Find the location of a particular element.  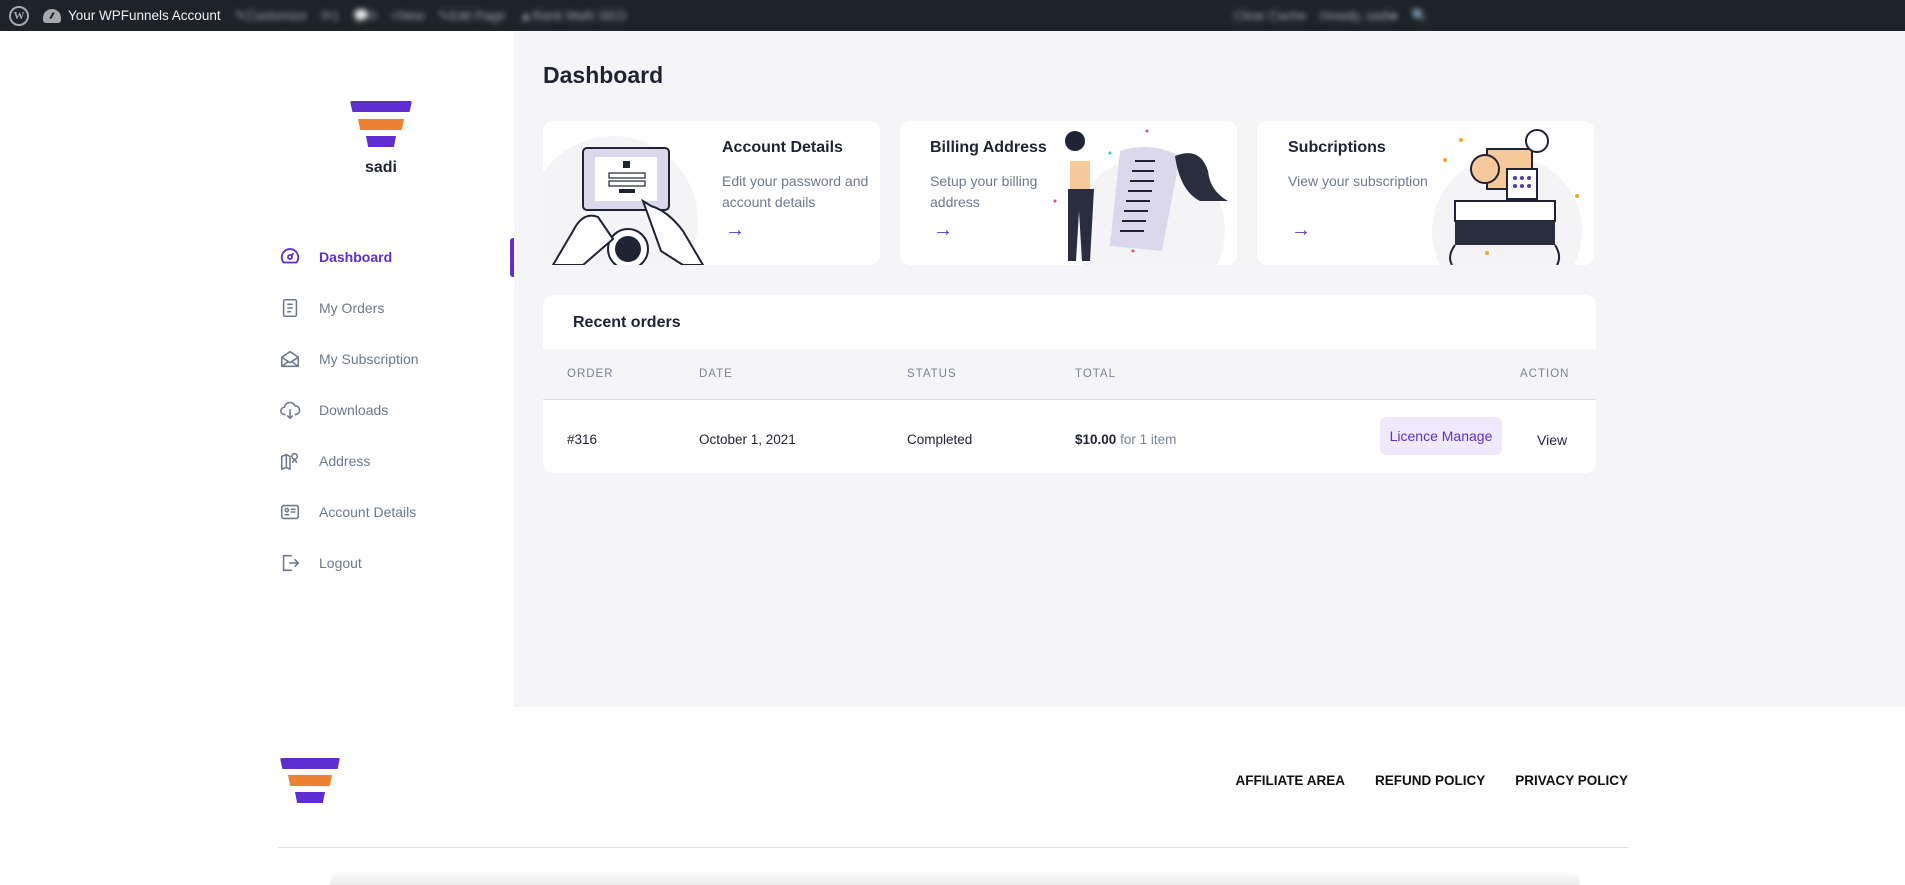

sidebar-item-account-details: Account Details is located at coordinates (396, 511).